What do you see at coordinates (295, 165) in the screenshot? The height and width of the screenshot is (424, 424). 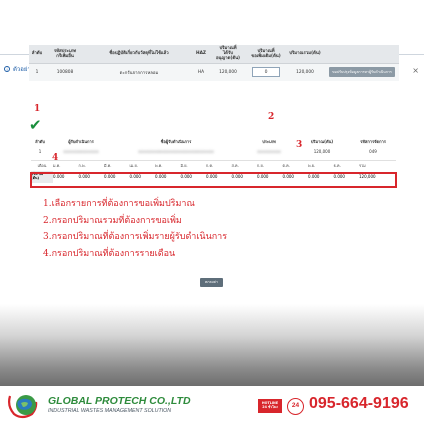 I see `month-oct: ต.ค.` at bounding box center [295, 165].